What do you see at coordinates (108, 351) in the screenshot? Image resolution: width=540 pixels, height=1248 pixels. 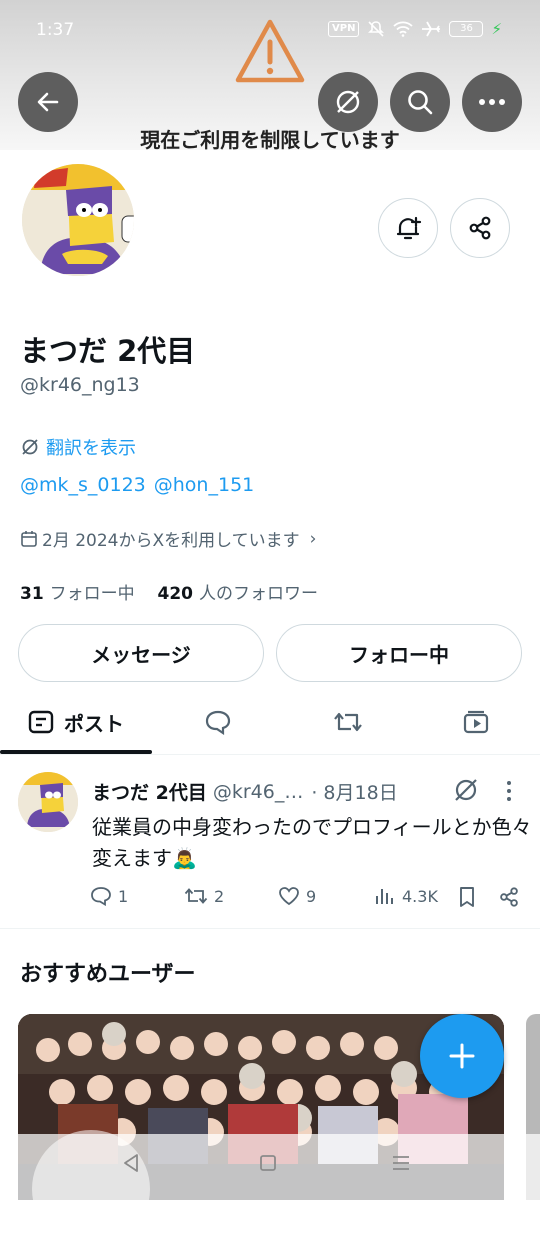 I see `profile-display-name: まつだ 2代目` at bounding box center [108, 351].